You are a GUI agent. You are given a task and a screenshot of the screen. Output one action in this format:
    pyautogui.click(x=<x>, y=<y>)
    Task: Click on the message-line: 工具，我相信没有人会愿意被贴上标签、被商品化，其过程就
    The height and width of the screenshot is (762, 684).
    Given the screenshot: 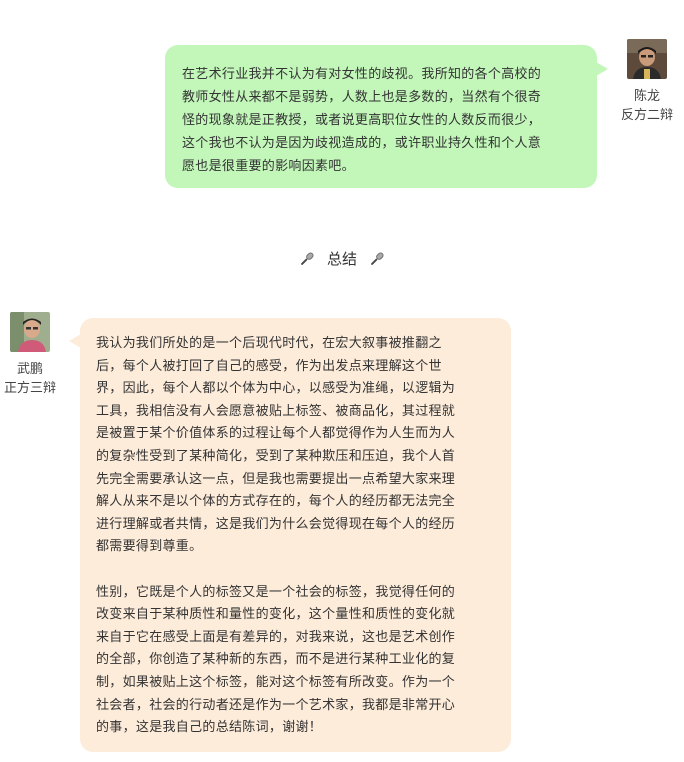 What is the action you would take?
    pyautogui.click(x=276, y=411)
    